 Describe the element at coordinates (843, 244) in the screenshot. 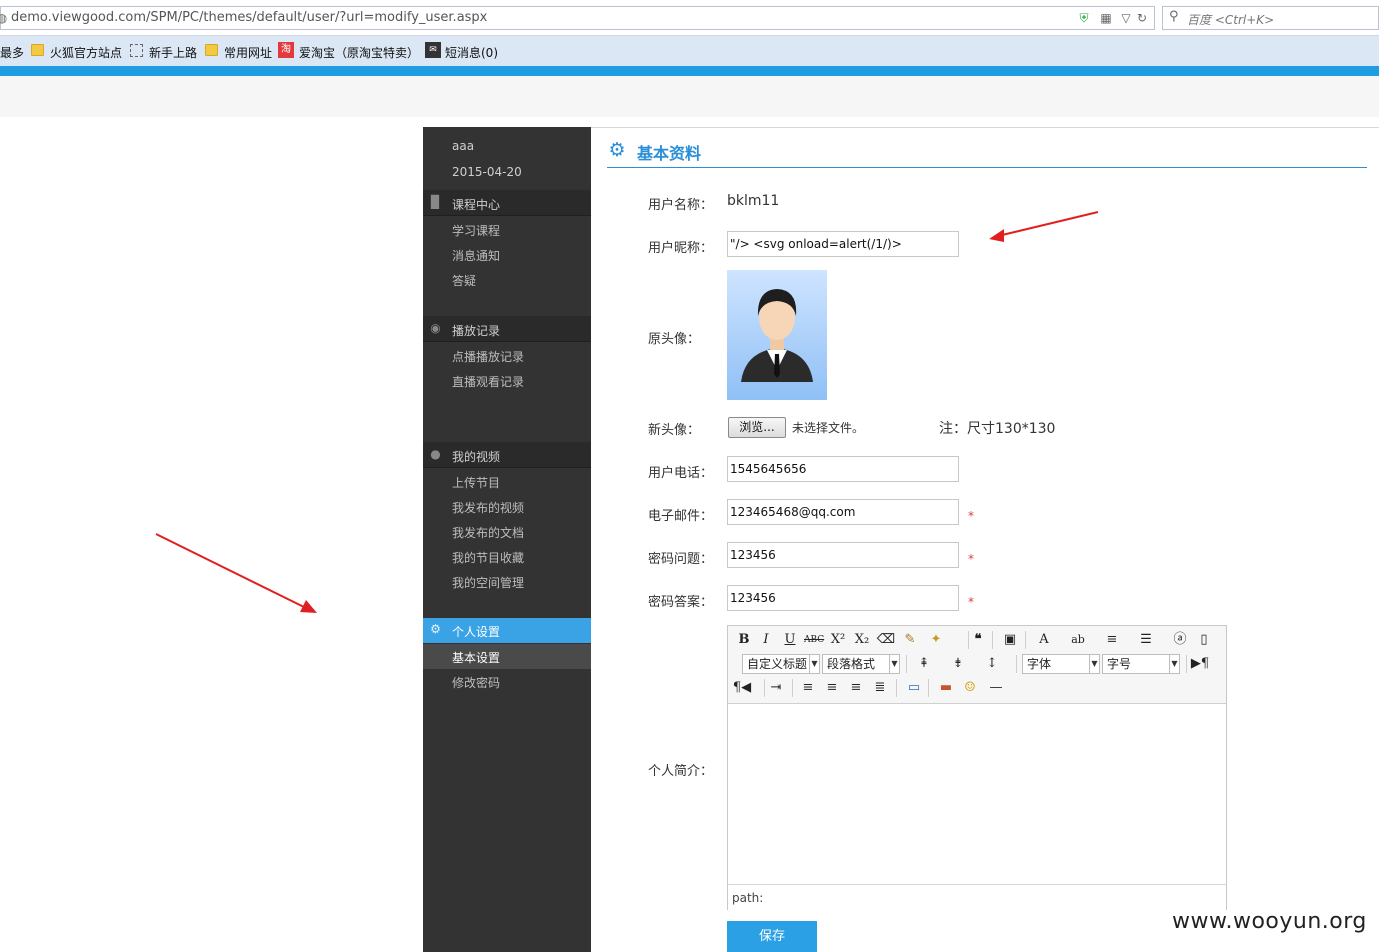

I see `nickname-input: "/> <svg onload=alert(/1/)>` at that location.